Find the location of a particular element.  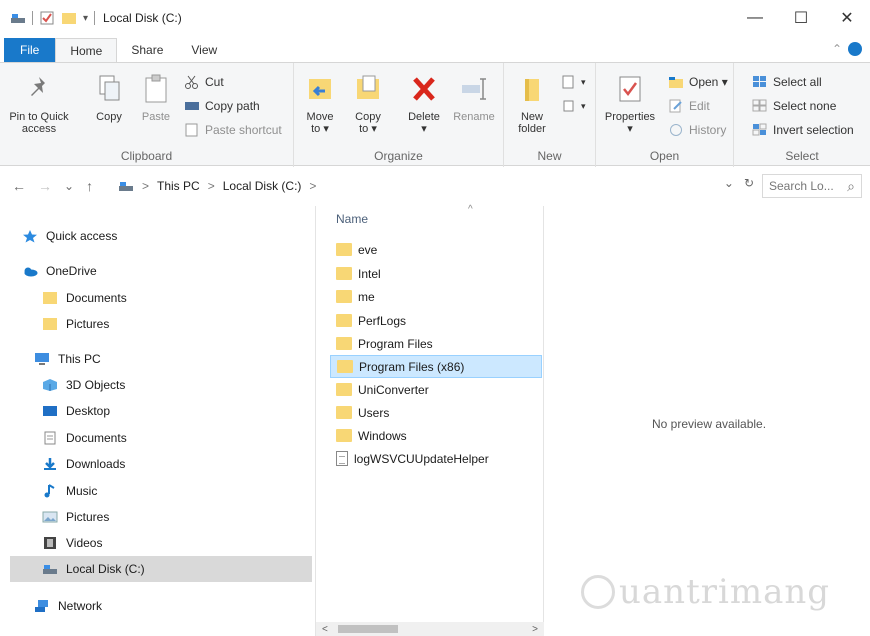

collapse-ribbon-icon: ⌃ is located at coordinates (837, 49).